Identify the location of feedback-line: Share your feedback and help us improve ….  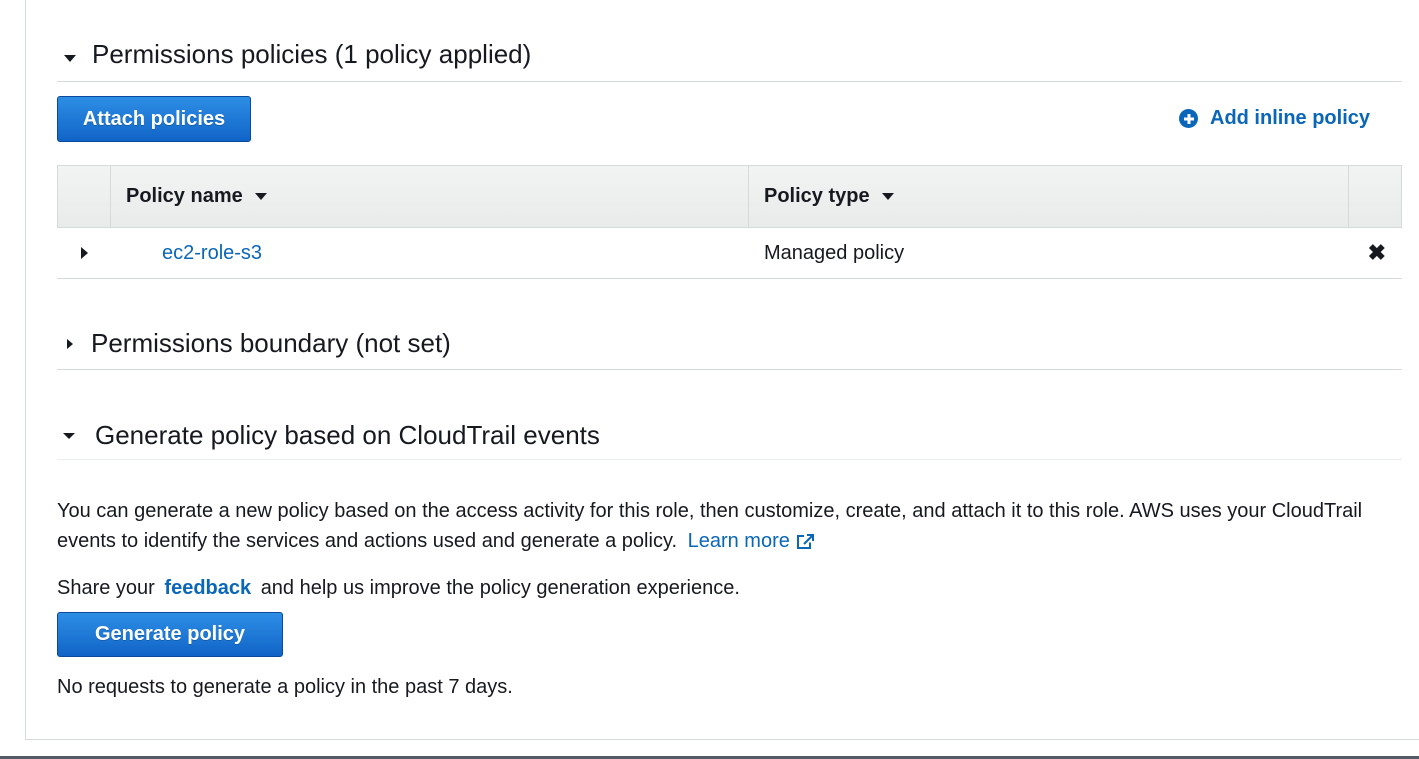
(722, 588).